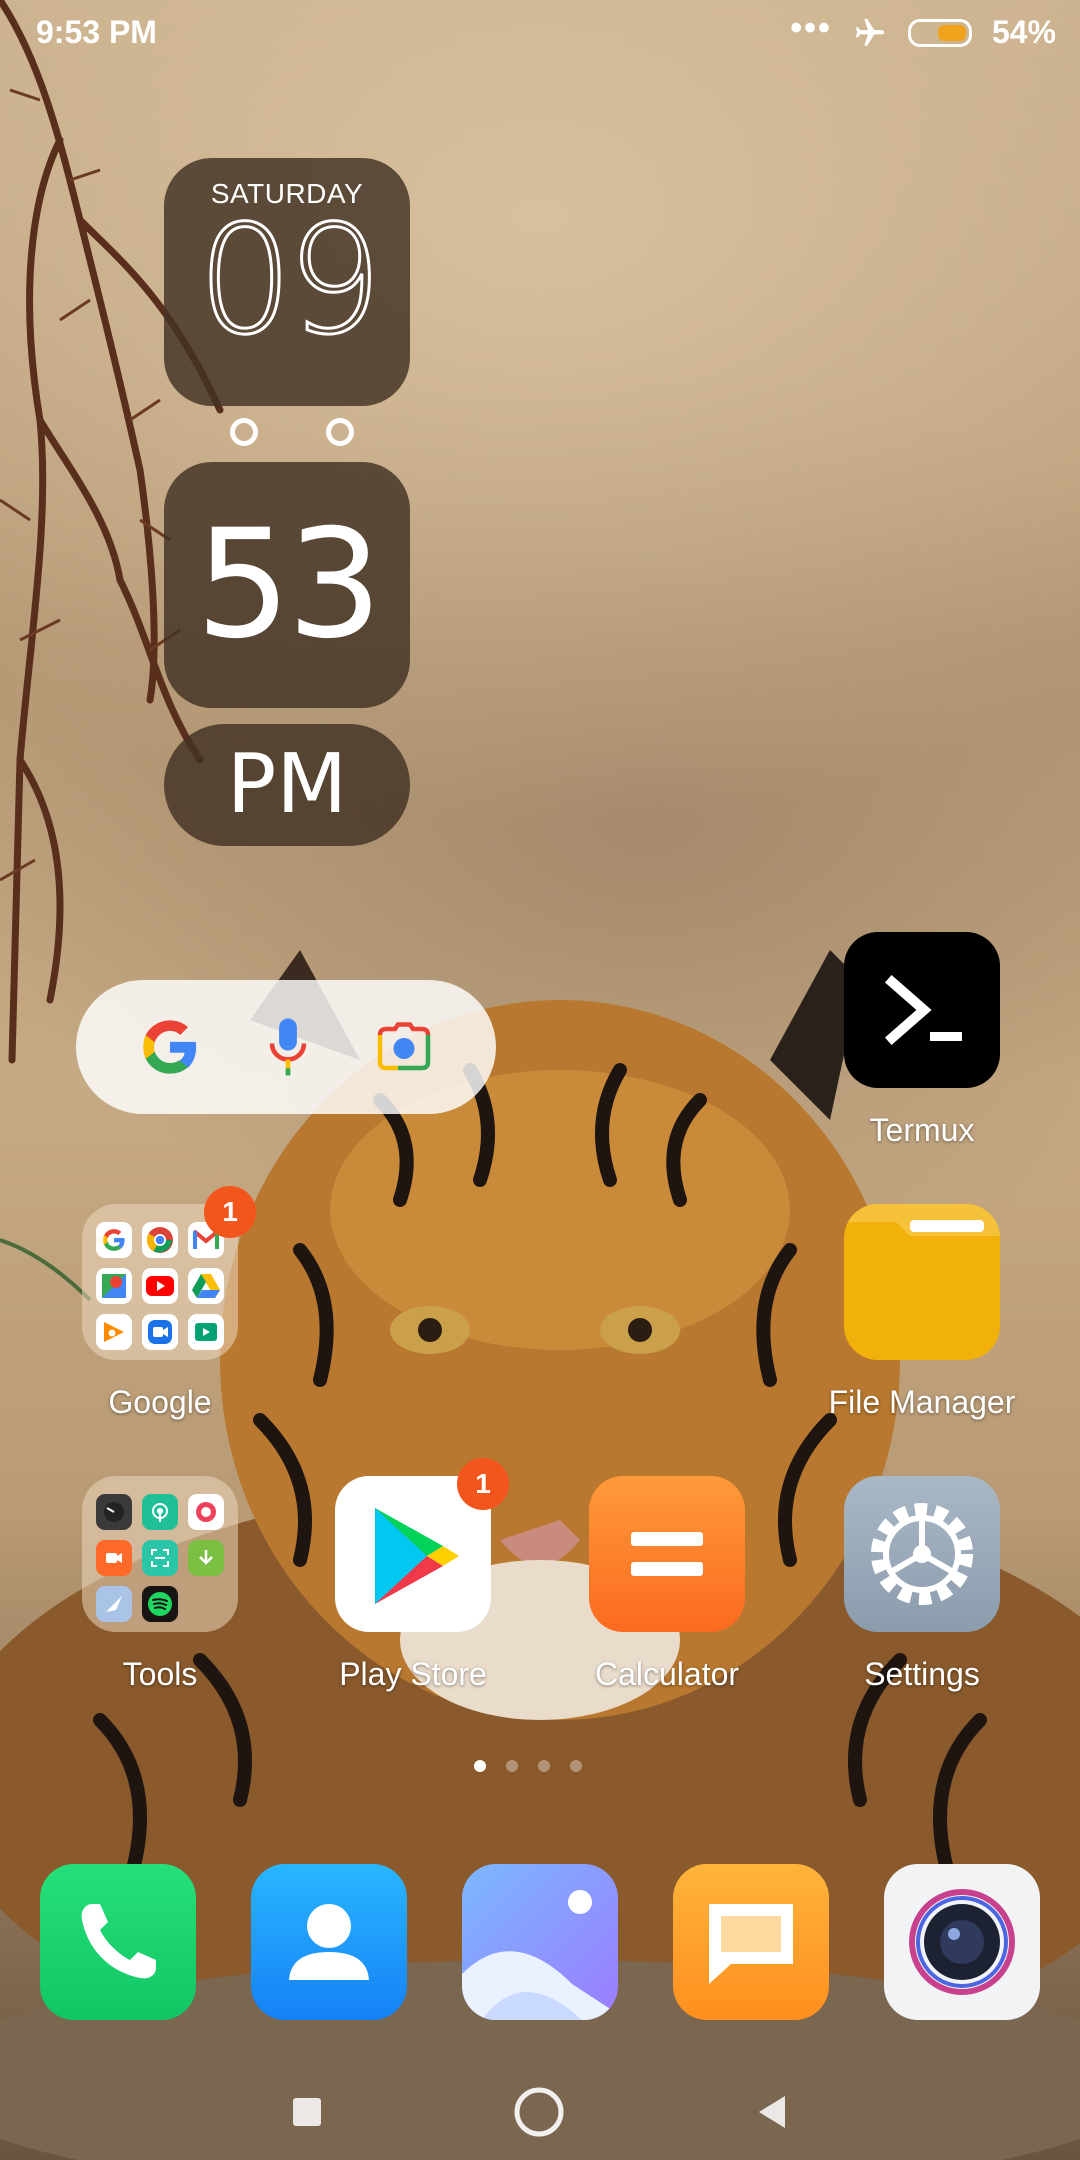 The height and width of the screenshot is (2160, 1080). I want to click on contacts-icon, so click(329, 1942).